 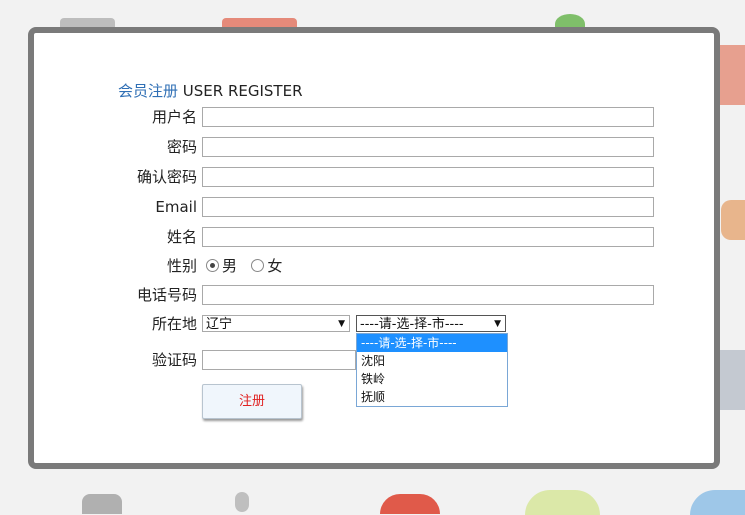 What do you see at coordinates (432, 397) in the screenshot?
I see `city-option: 抚顺` at bounding box center [432, 397].